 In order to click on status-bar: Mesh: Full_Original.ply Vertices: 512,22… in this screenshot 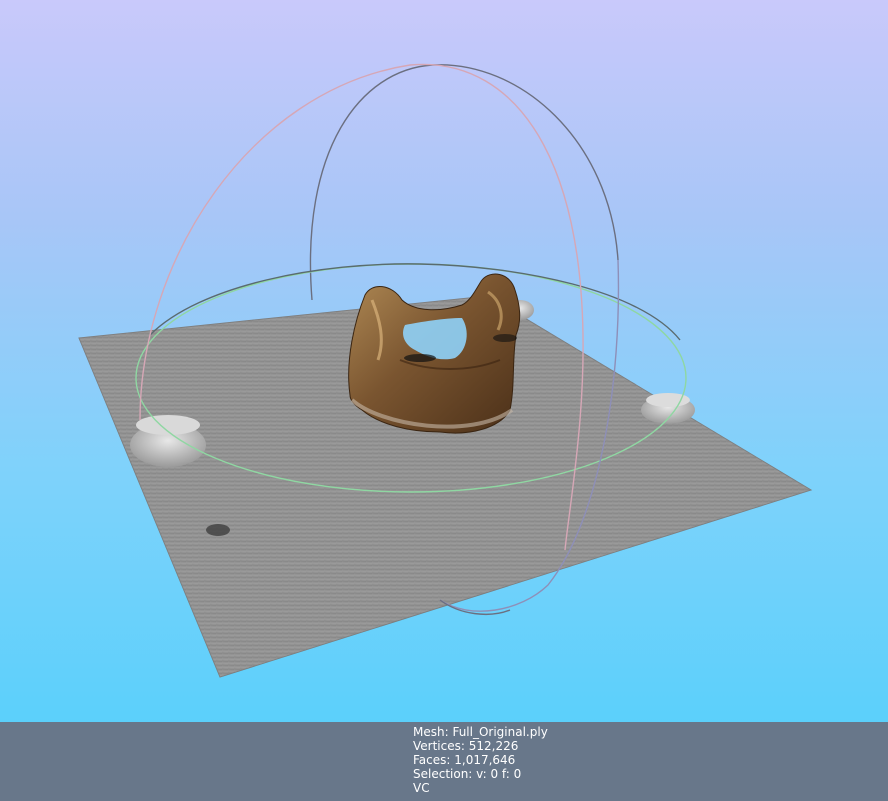, I will do `click(444, 761)`.